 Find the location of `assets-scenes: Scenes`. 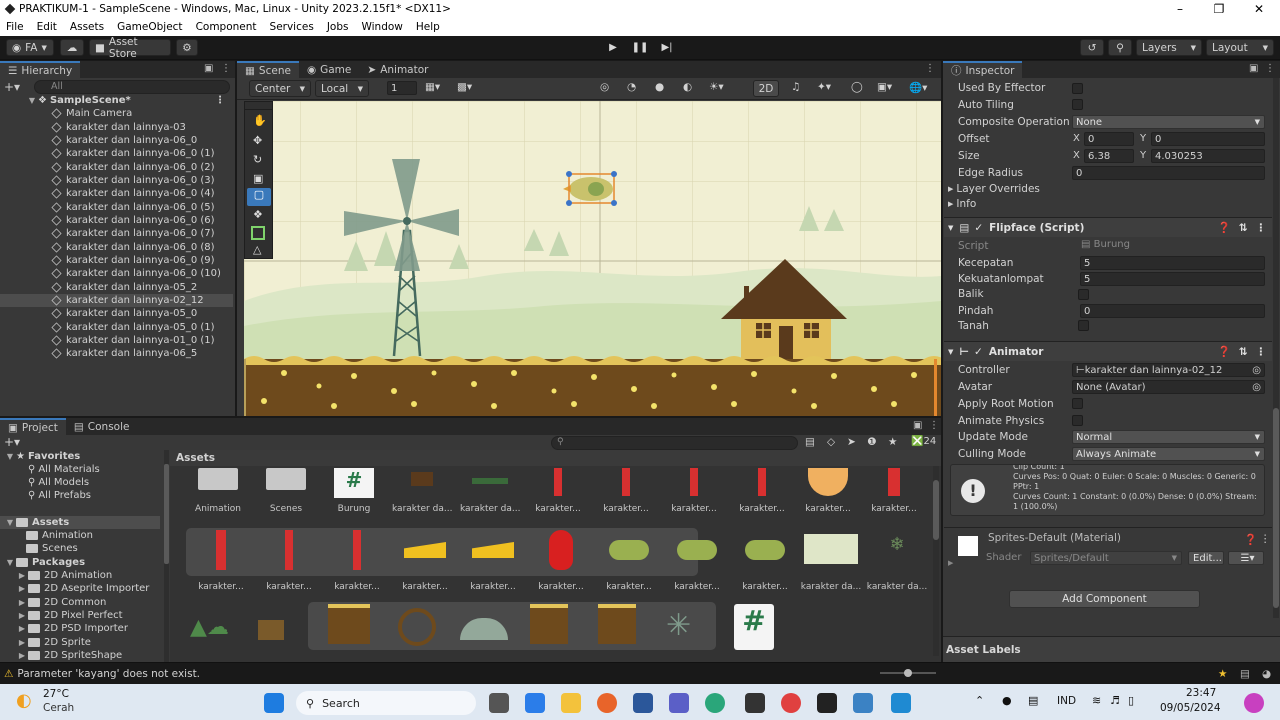

assets-scenes: Scenes is located at coordinates (52, 548).